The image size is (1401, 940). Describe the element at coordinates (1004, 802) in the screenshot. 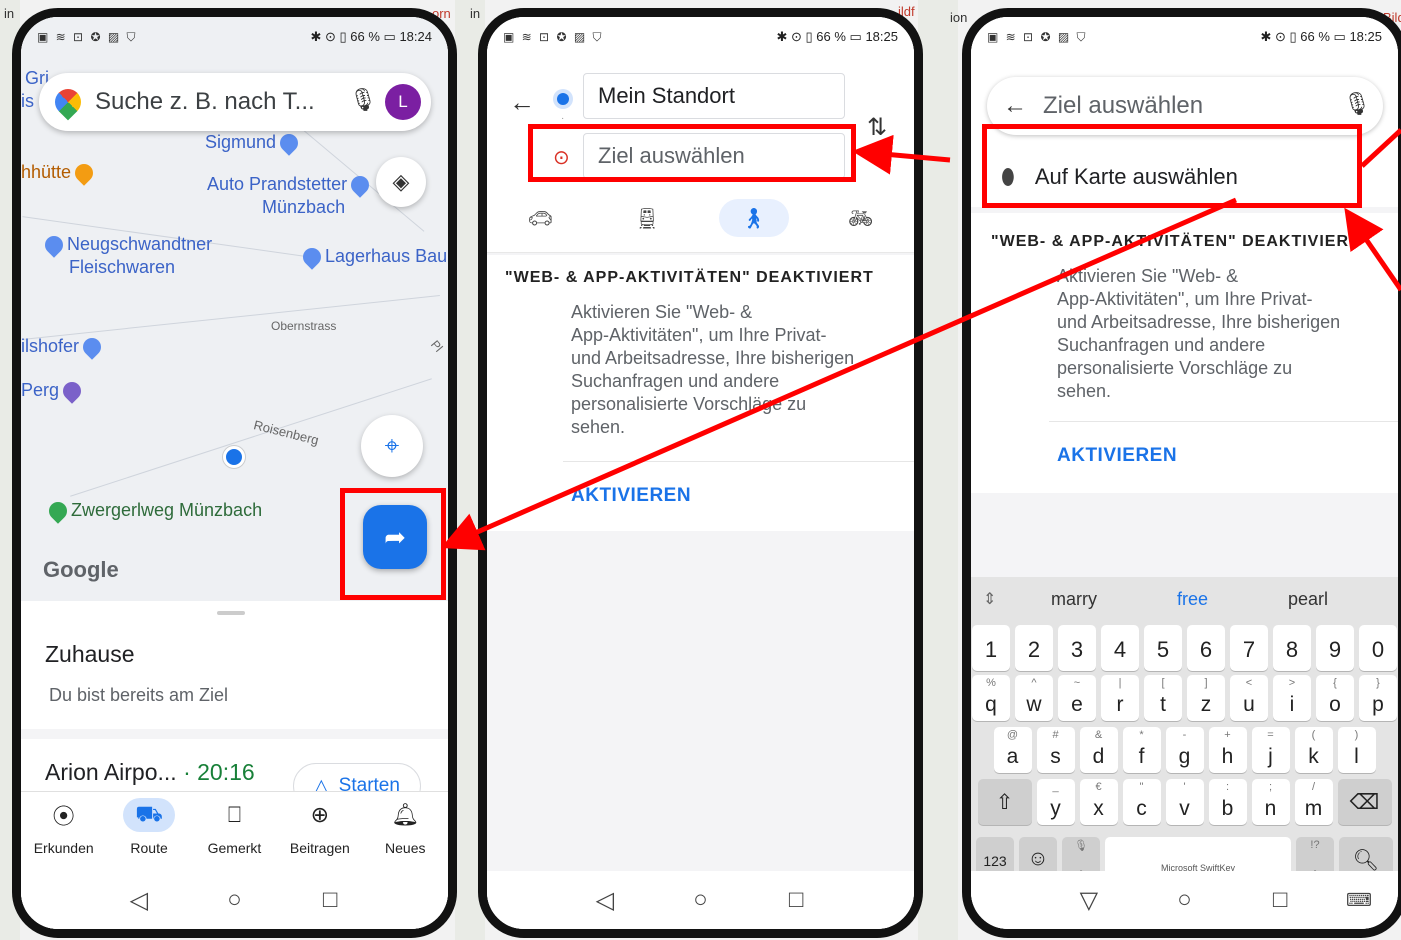

I see `shift-key: ⇧` at that location.